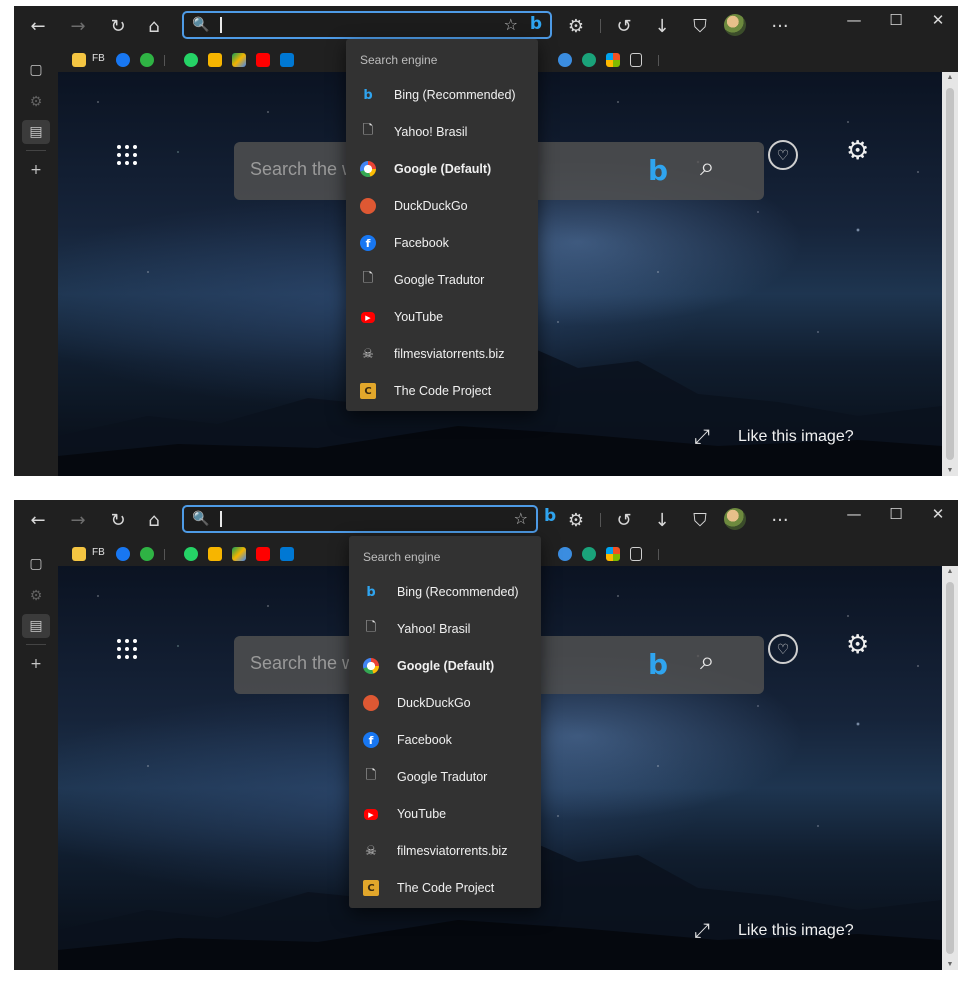 The height and width of the screenshot is (992, 968). Describe the element at coordinates (154, 520) in the screenshot. I see `home-icon: ⌂` at that location.